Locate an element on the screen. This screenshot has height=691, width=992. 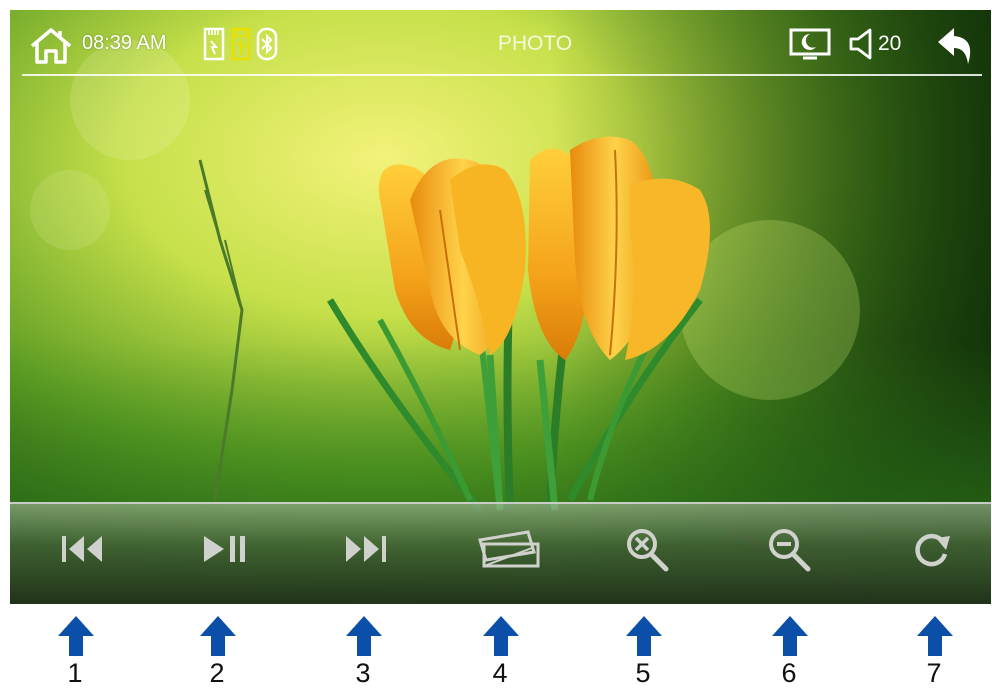
zoom-in-icon is located at coordinates (651, 549).